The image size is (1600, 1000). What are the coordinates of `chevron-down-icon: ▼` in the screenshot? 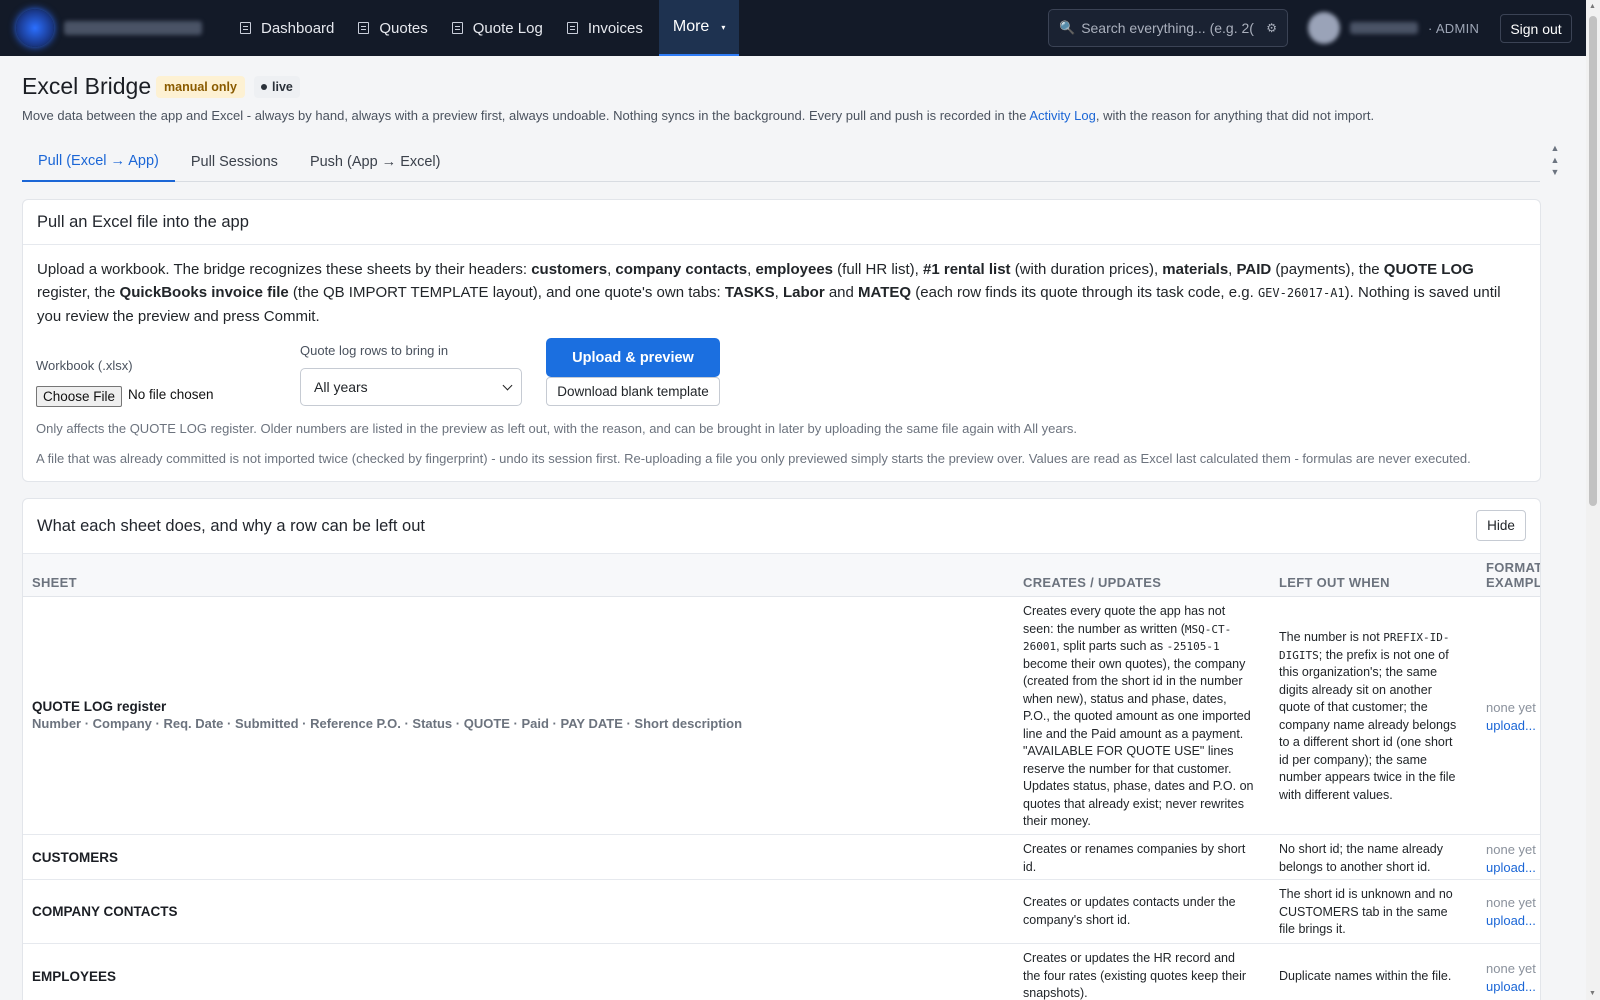 It's located at (1555, 172).